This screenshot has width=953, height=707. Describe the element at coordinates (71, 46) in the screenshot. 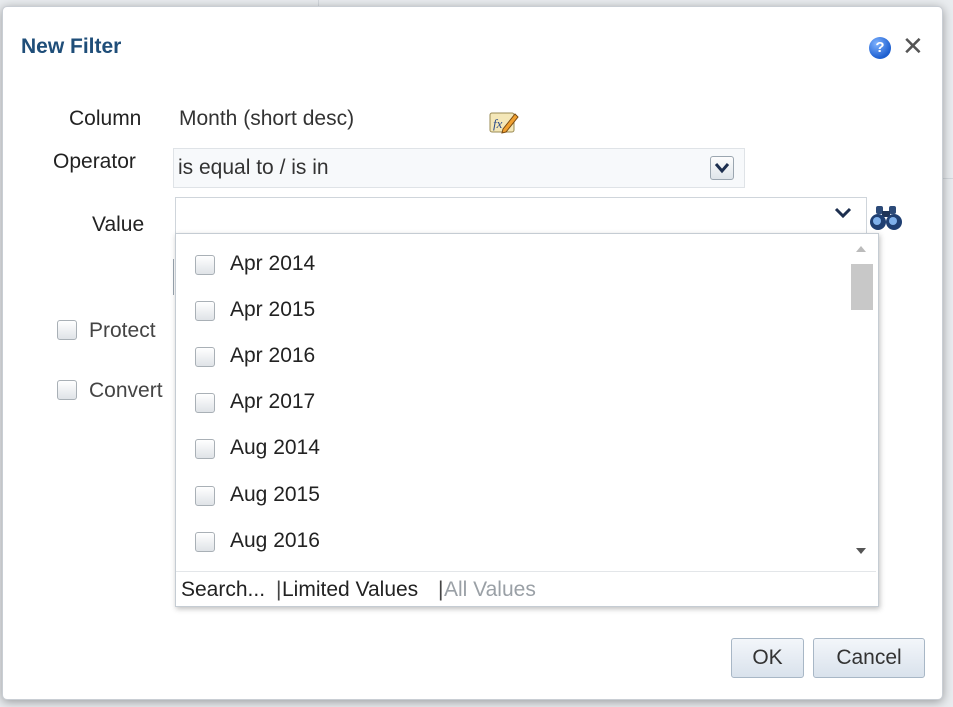

I see `dialog-title: New Filter` at that location.